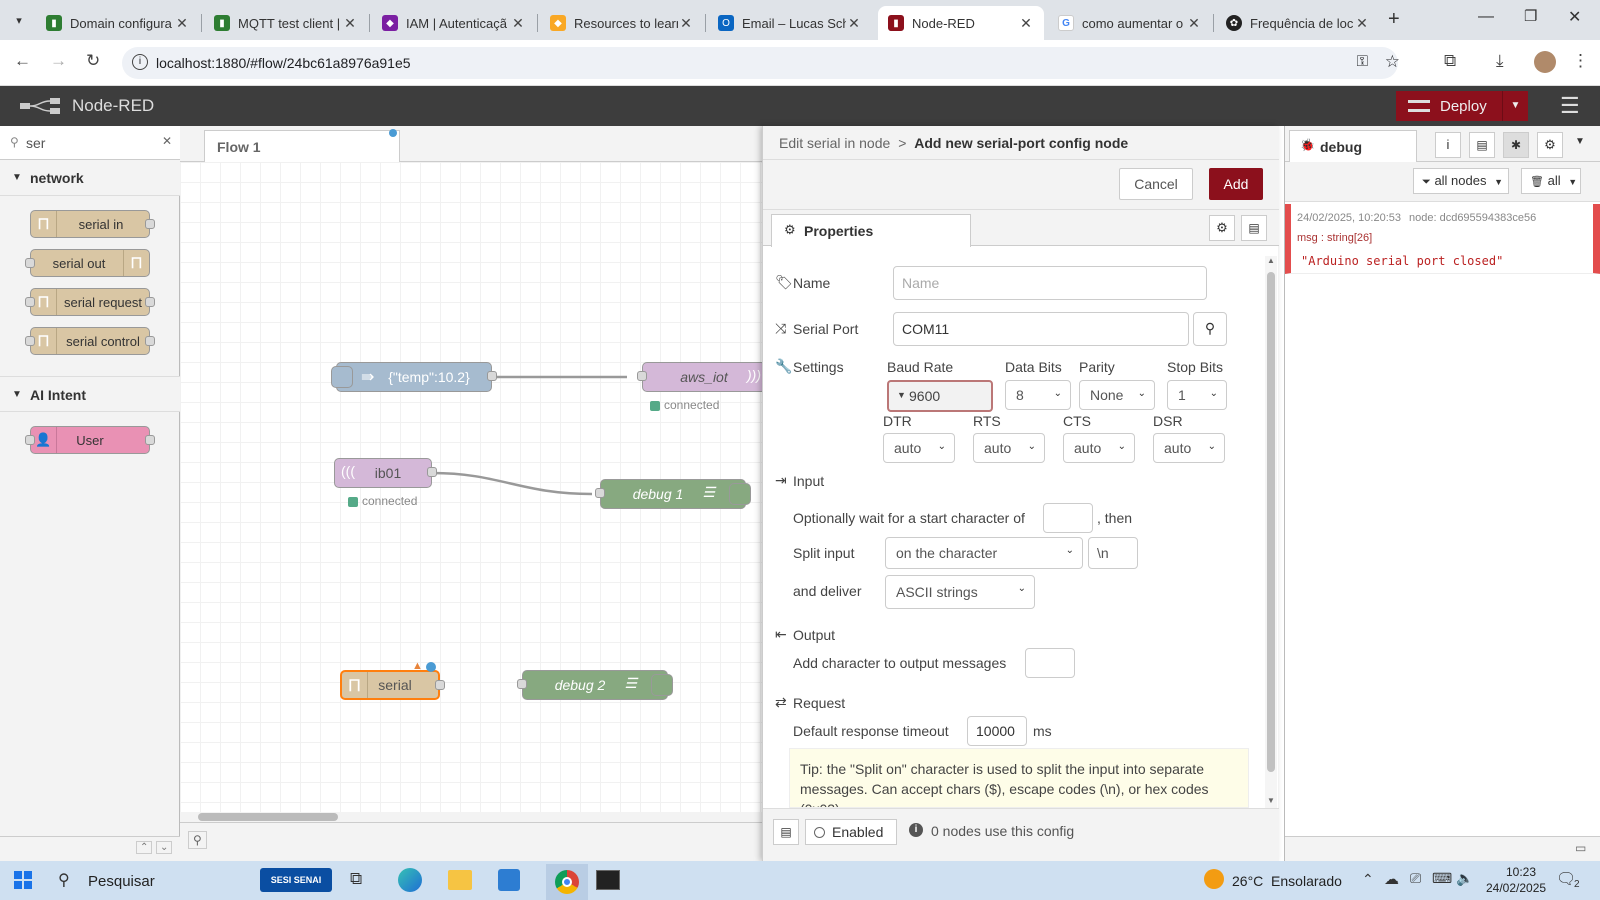 This screenshot has height=900, width=1600. Describe the element at coordinates (1197, 395) in the screenshot. I see `stop-bits-select: 1 ⌄` at that location.